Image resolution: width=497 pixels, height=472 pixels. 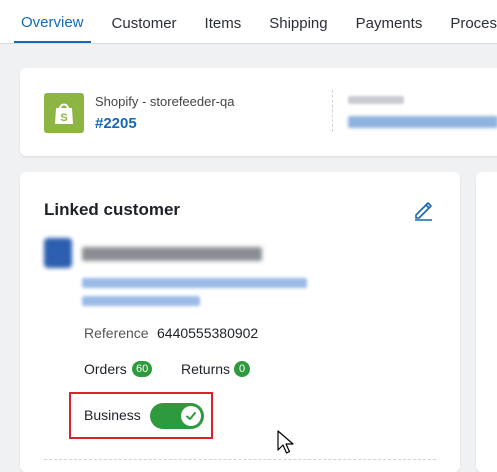 What do you see at coordinates (141, 301) in the screenshot?
I see `redacted-customer-phone` at bounding box center [141, 301].